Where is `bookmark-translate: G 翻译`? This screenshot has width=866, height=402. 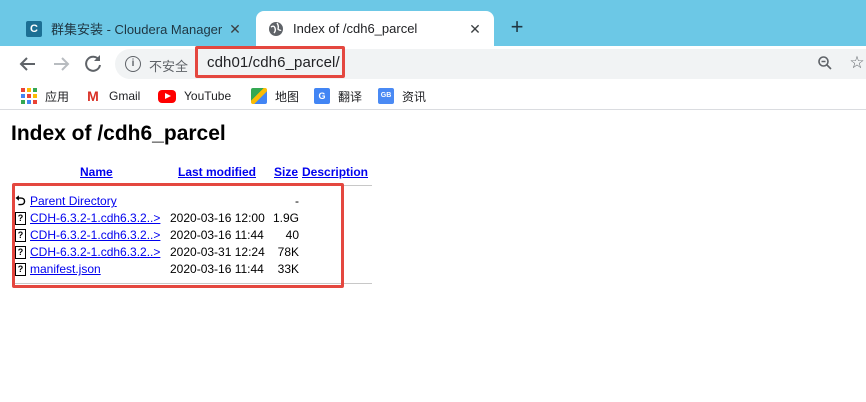 bookmark-translate: G 翻译 is located at coordinates (338, 96).